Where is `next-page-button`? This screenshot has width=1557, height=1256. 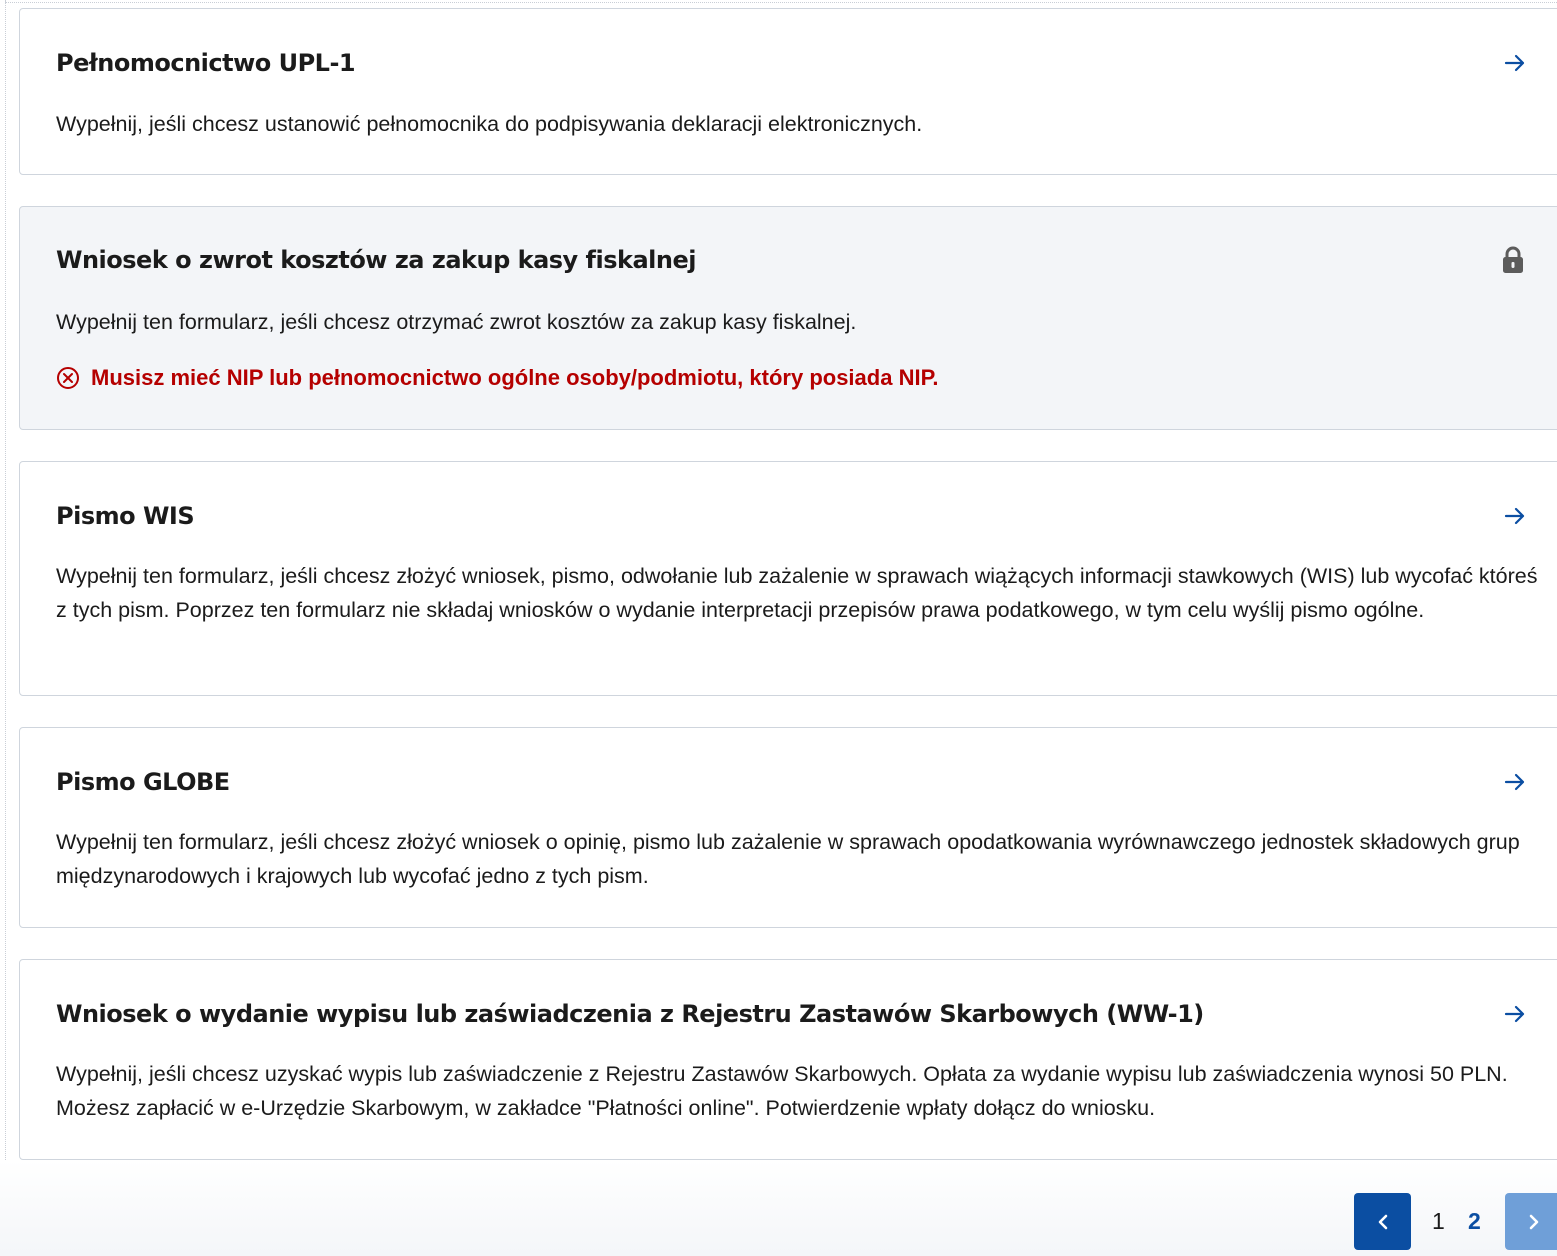
next-page-button is located at coordinates (1531, 1221).